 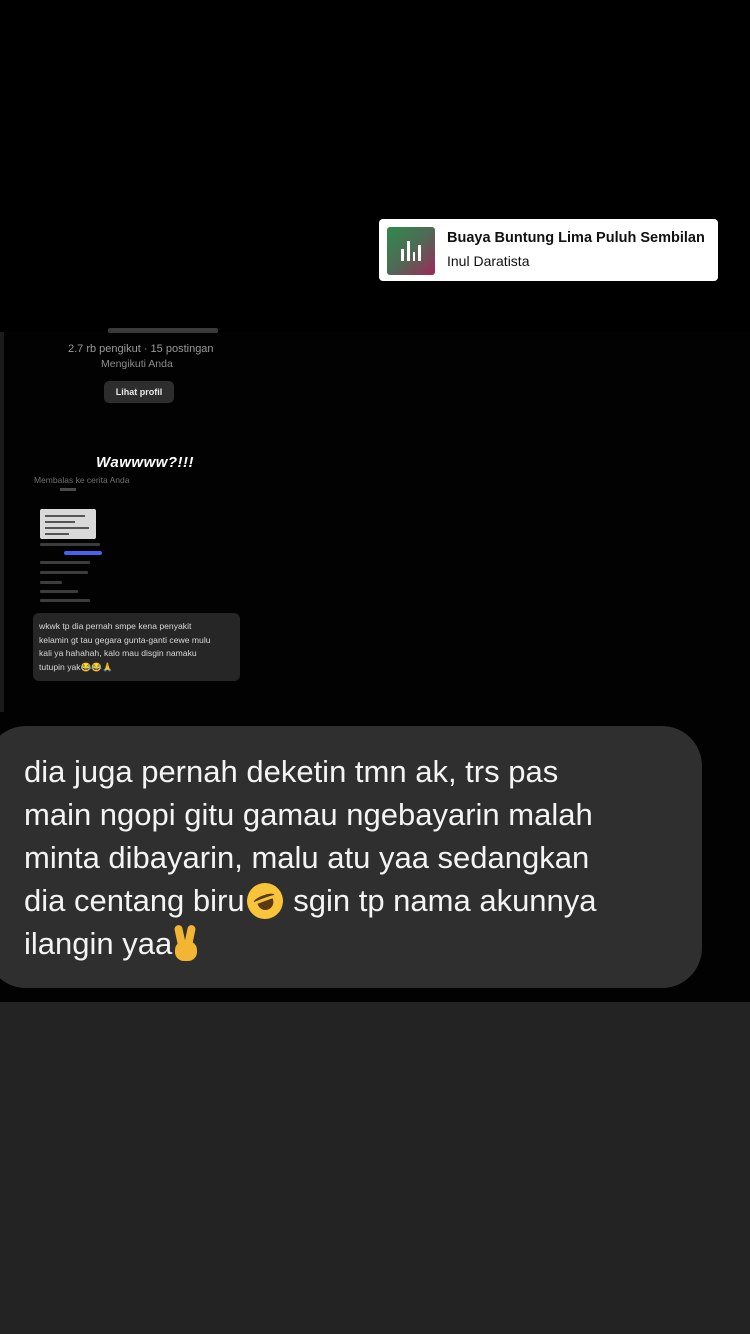 I want to click on album-art, so click(x=411, y=251).